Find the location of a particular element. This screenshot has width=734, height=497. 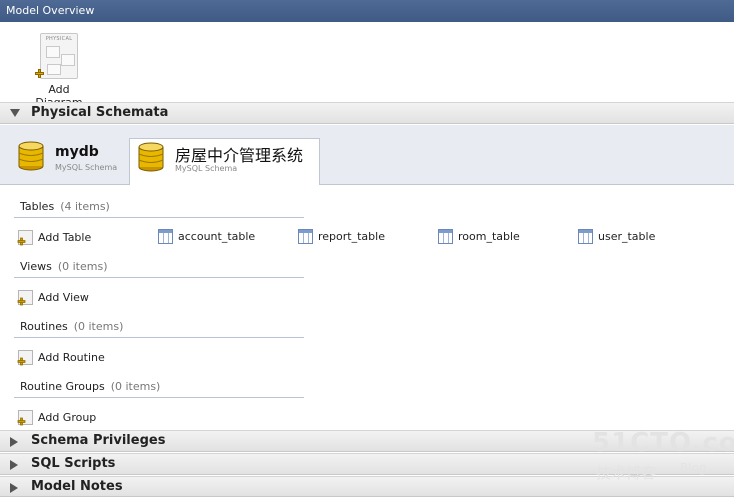

add-diagram-button: PHYSICAL Add Diagram is located at coordinates (59, 70).